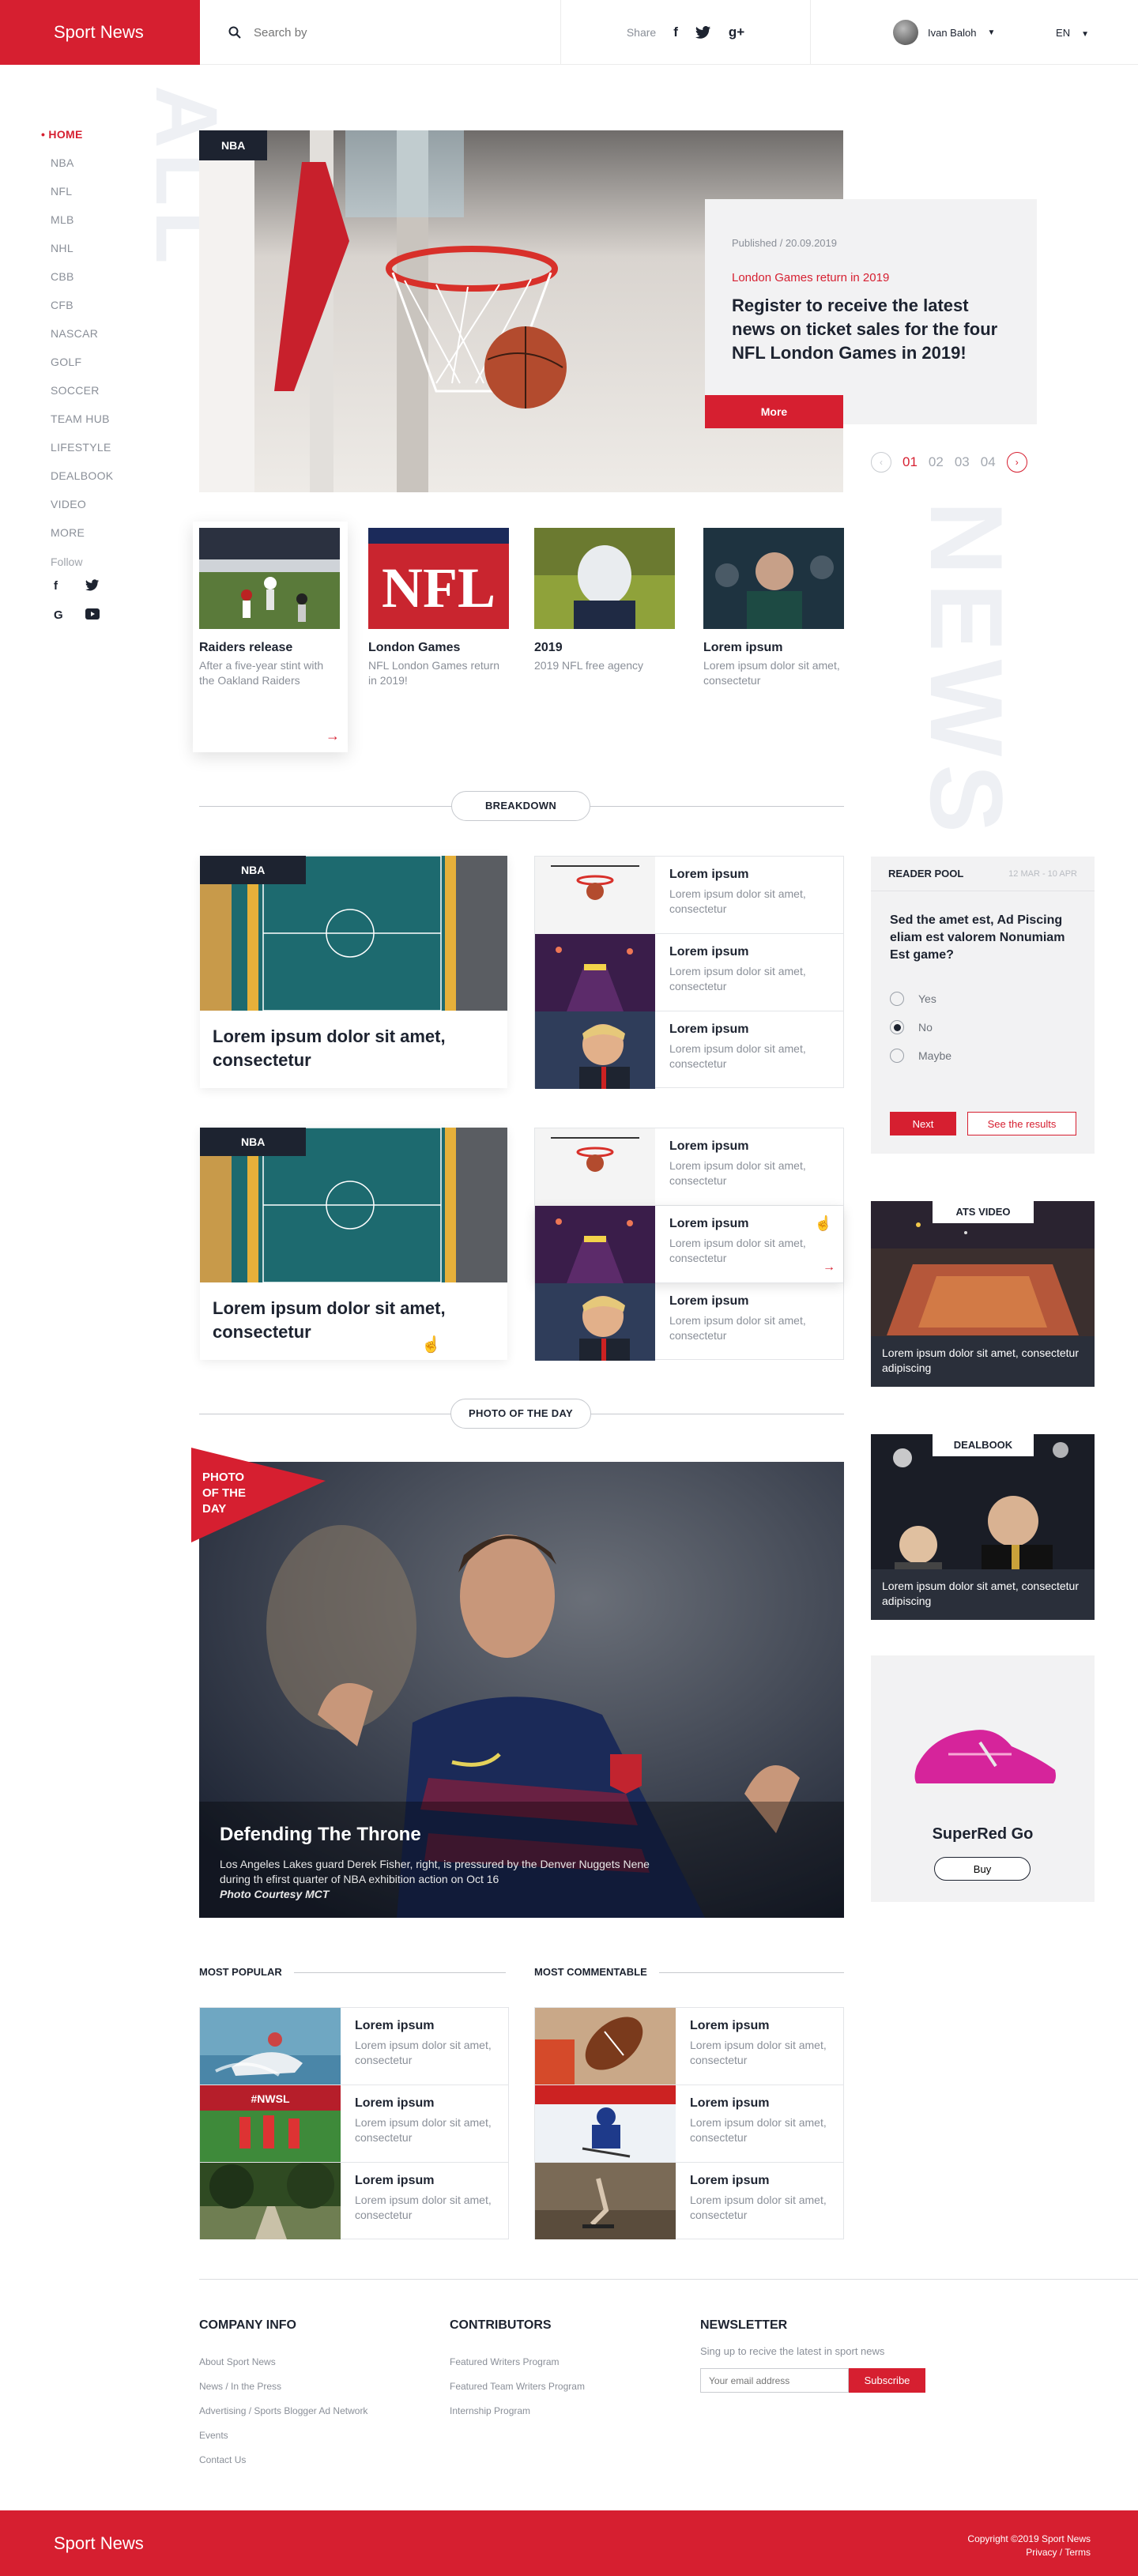 The height and width of the screenshot is (2576, 1138). Describe the element at coordinates (595, 1050) in the screenshot. I see `portrait-image` at that location.